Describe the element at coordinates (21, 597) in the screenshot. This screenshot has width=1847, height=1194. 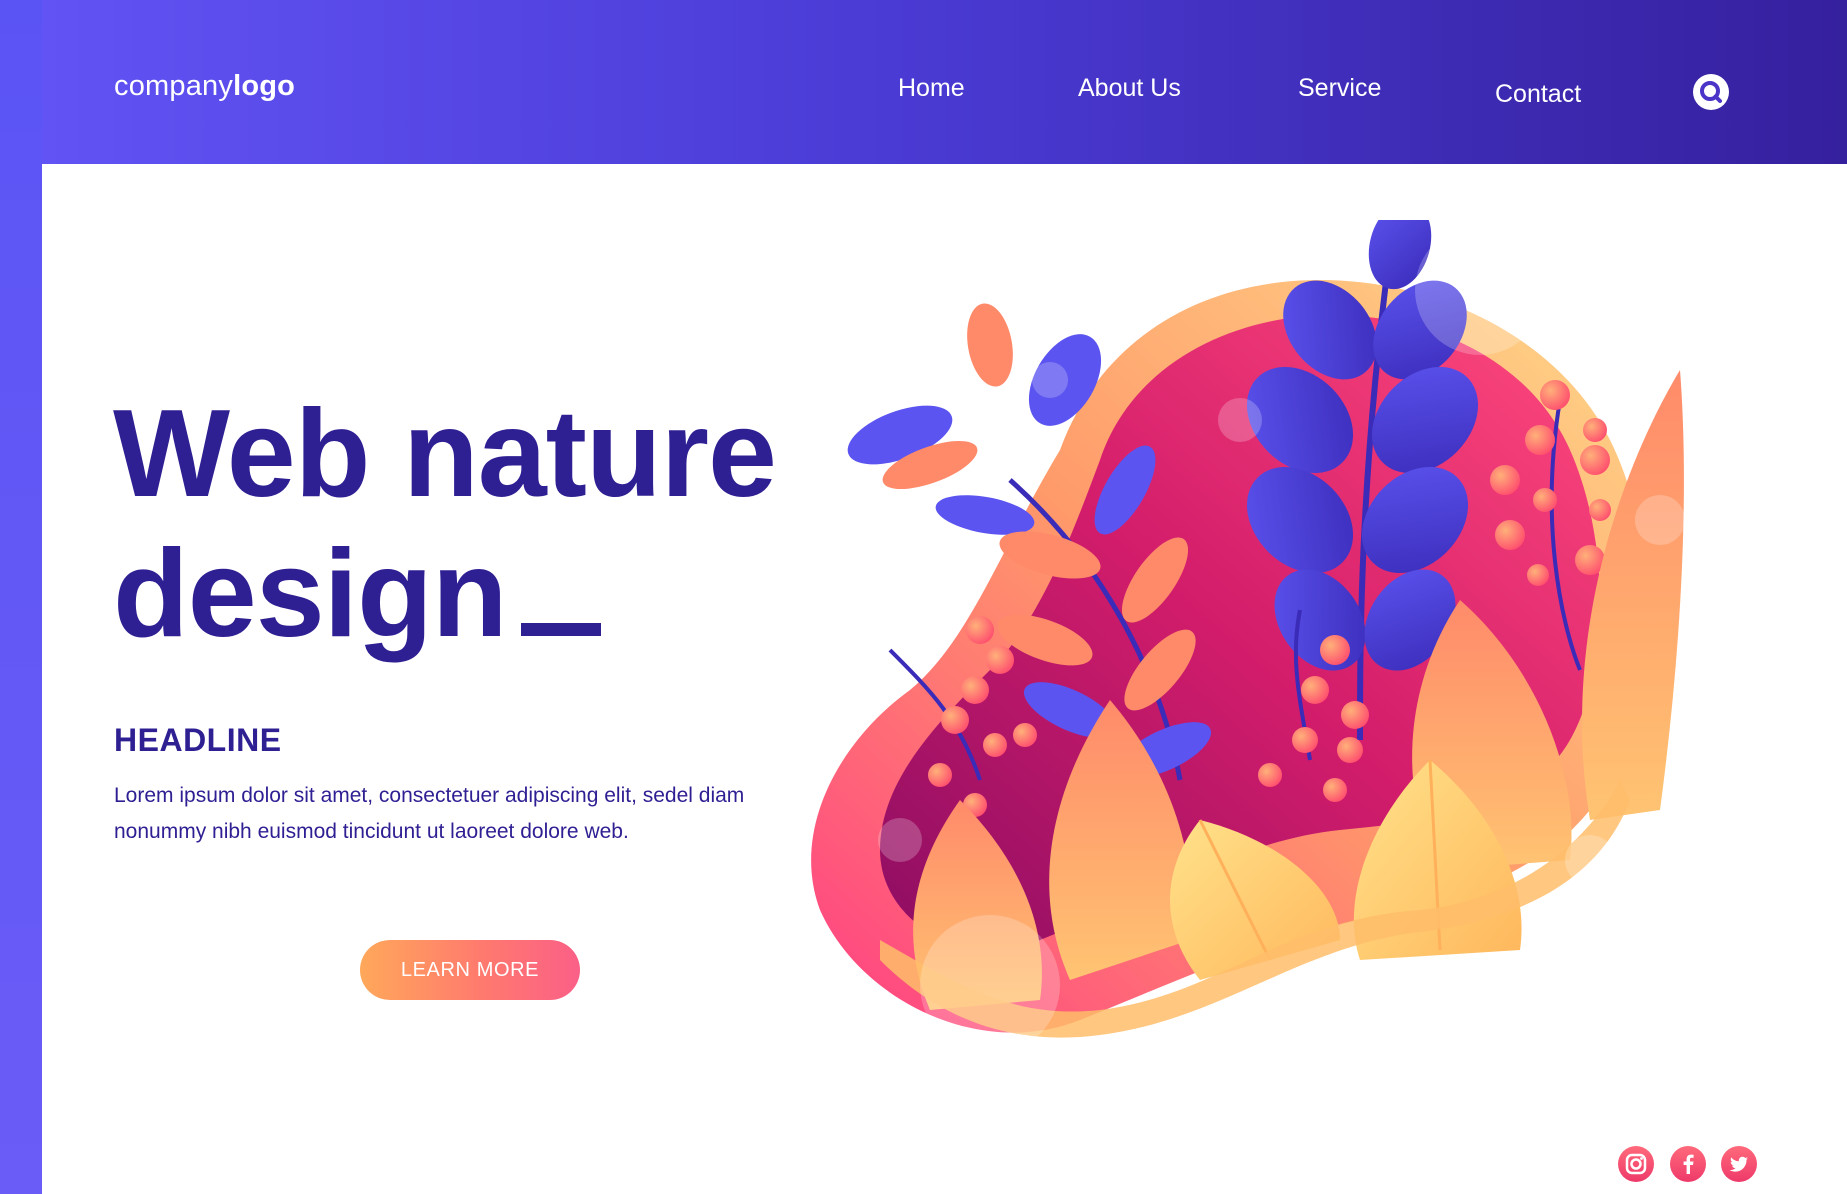
I see `left-accent-strip` at that location.